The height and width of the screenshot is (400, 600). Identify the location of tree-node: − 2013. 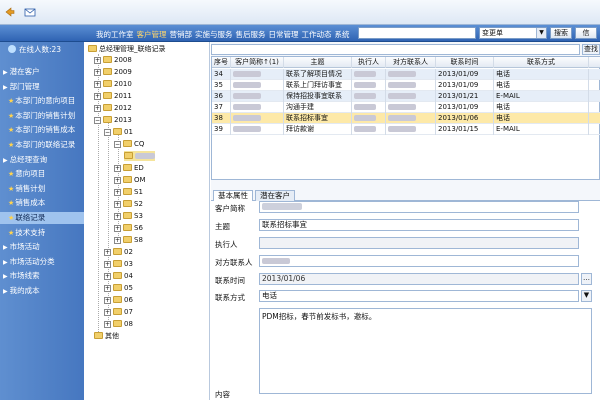
(113, 120).